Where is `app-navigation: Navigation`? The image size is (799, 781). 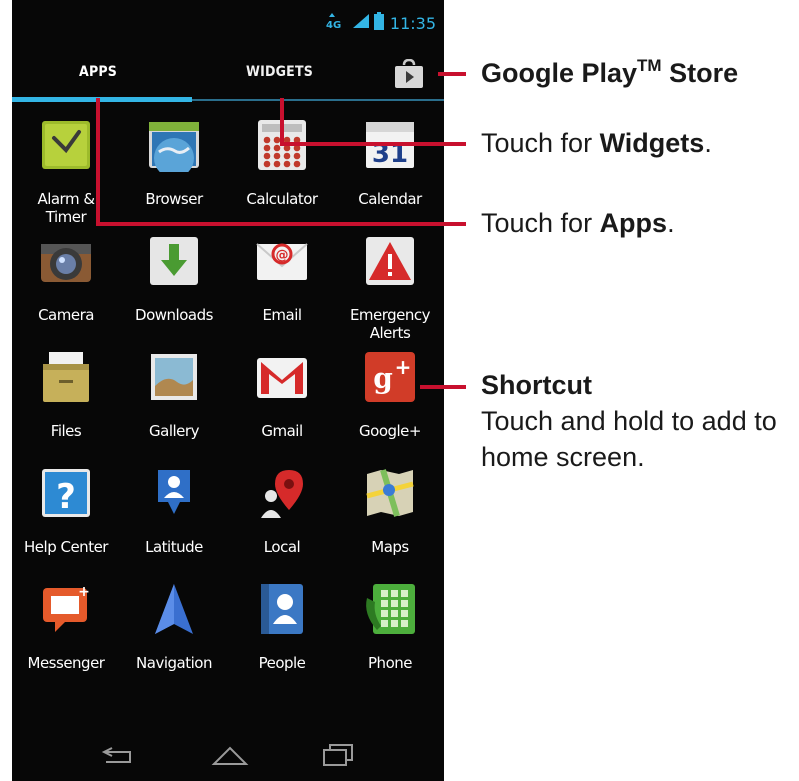
app-navigation: Navigation is located at coordinates (174, 638).